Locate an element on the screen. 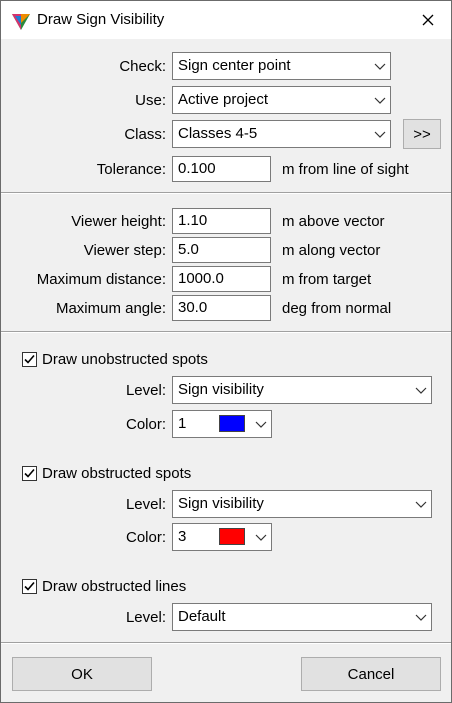  obstructed-lines-level-label: Level: is located at coordinates (145, 617).